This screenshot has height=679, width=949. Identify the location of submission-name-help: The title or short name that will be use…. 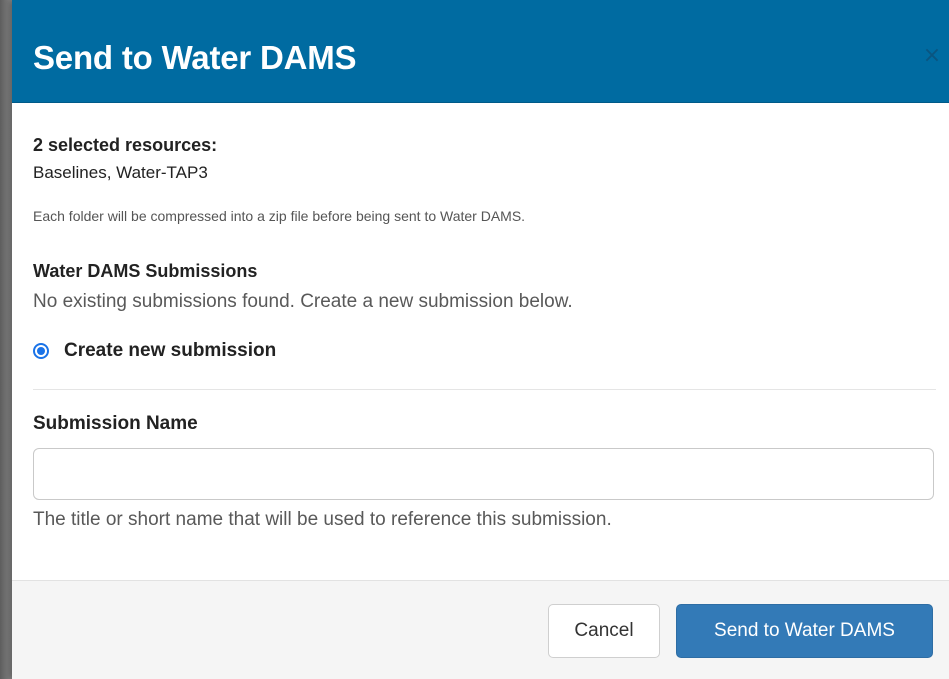
(322, 519).